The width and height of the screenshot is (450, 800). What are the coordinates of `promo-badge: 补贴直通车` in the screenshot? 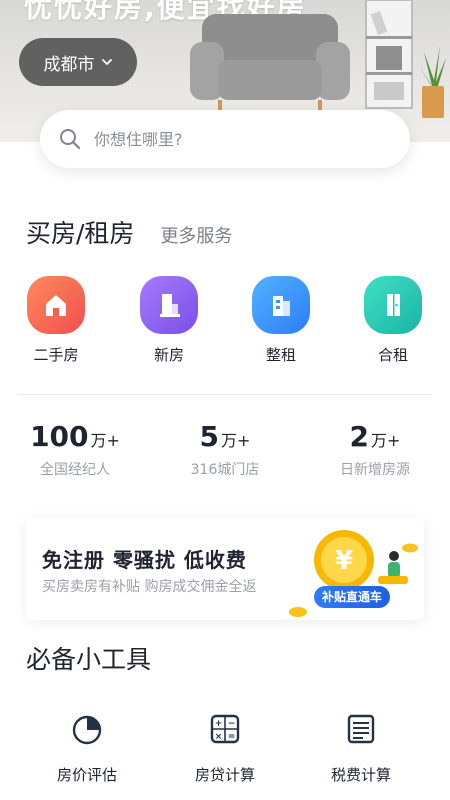 It's located at (352, 597).